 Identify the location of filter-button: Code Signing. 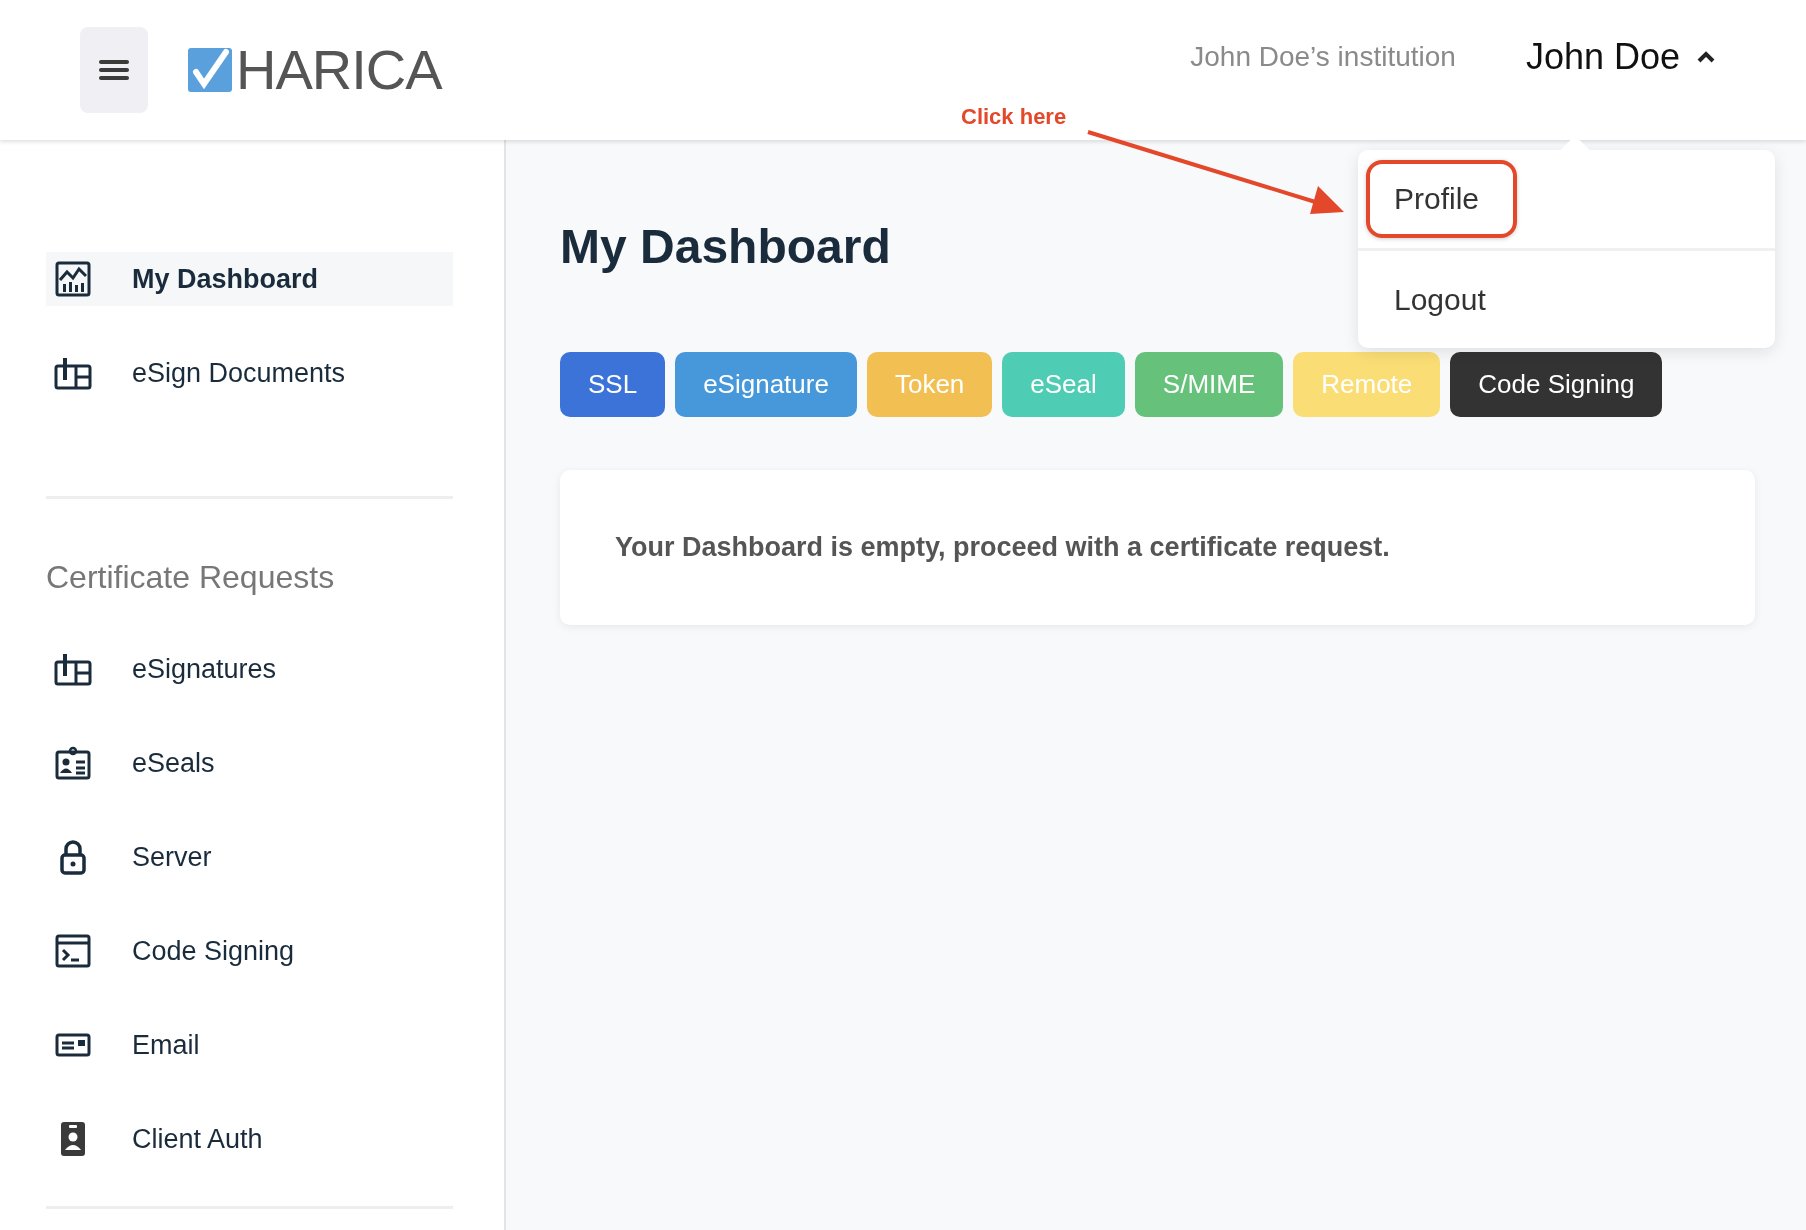
(1556, 384).